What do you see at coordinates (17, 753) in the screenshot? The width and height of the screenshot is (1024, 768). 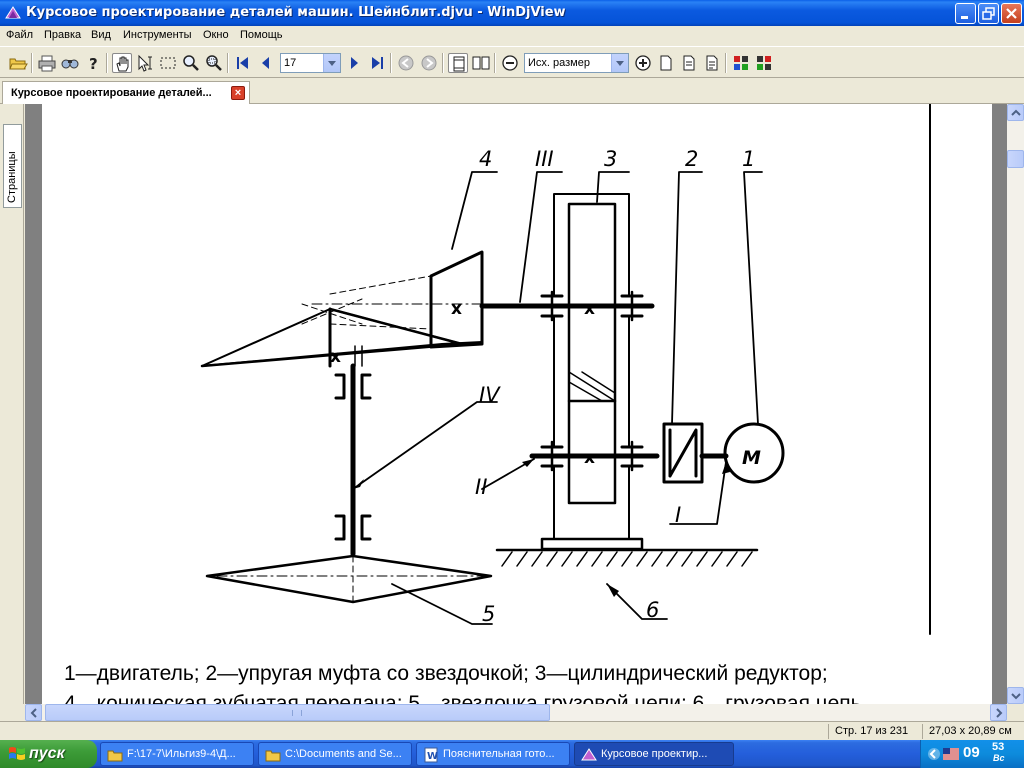 I see `windows-logo-icon` at bounding box center [17, 753].